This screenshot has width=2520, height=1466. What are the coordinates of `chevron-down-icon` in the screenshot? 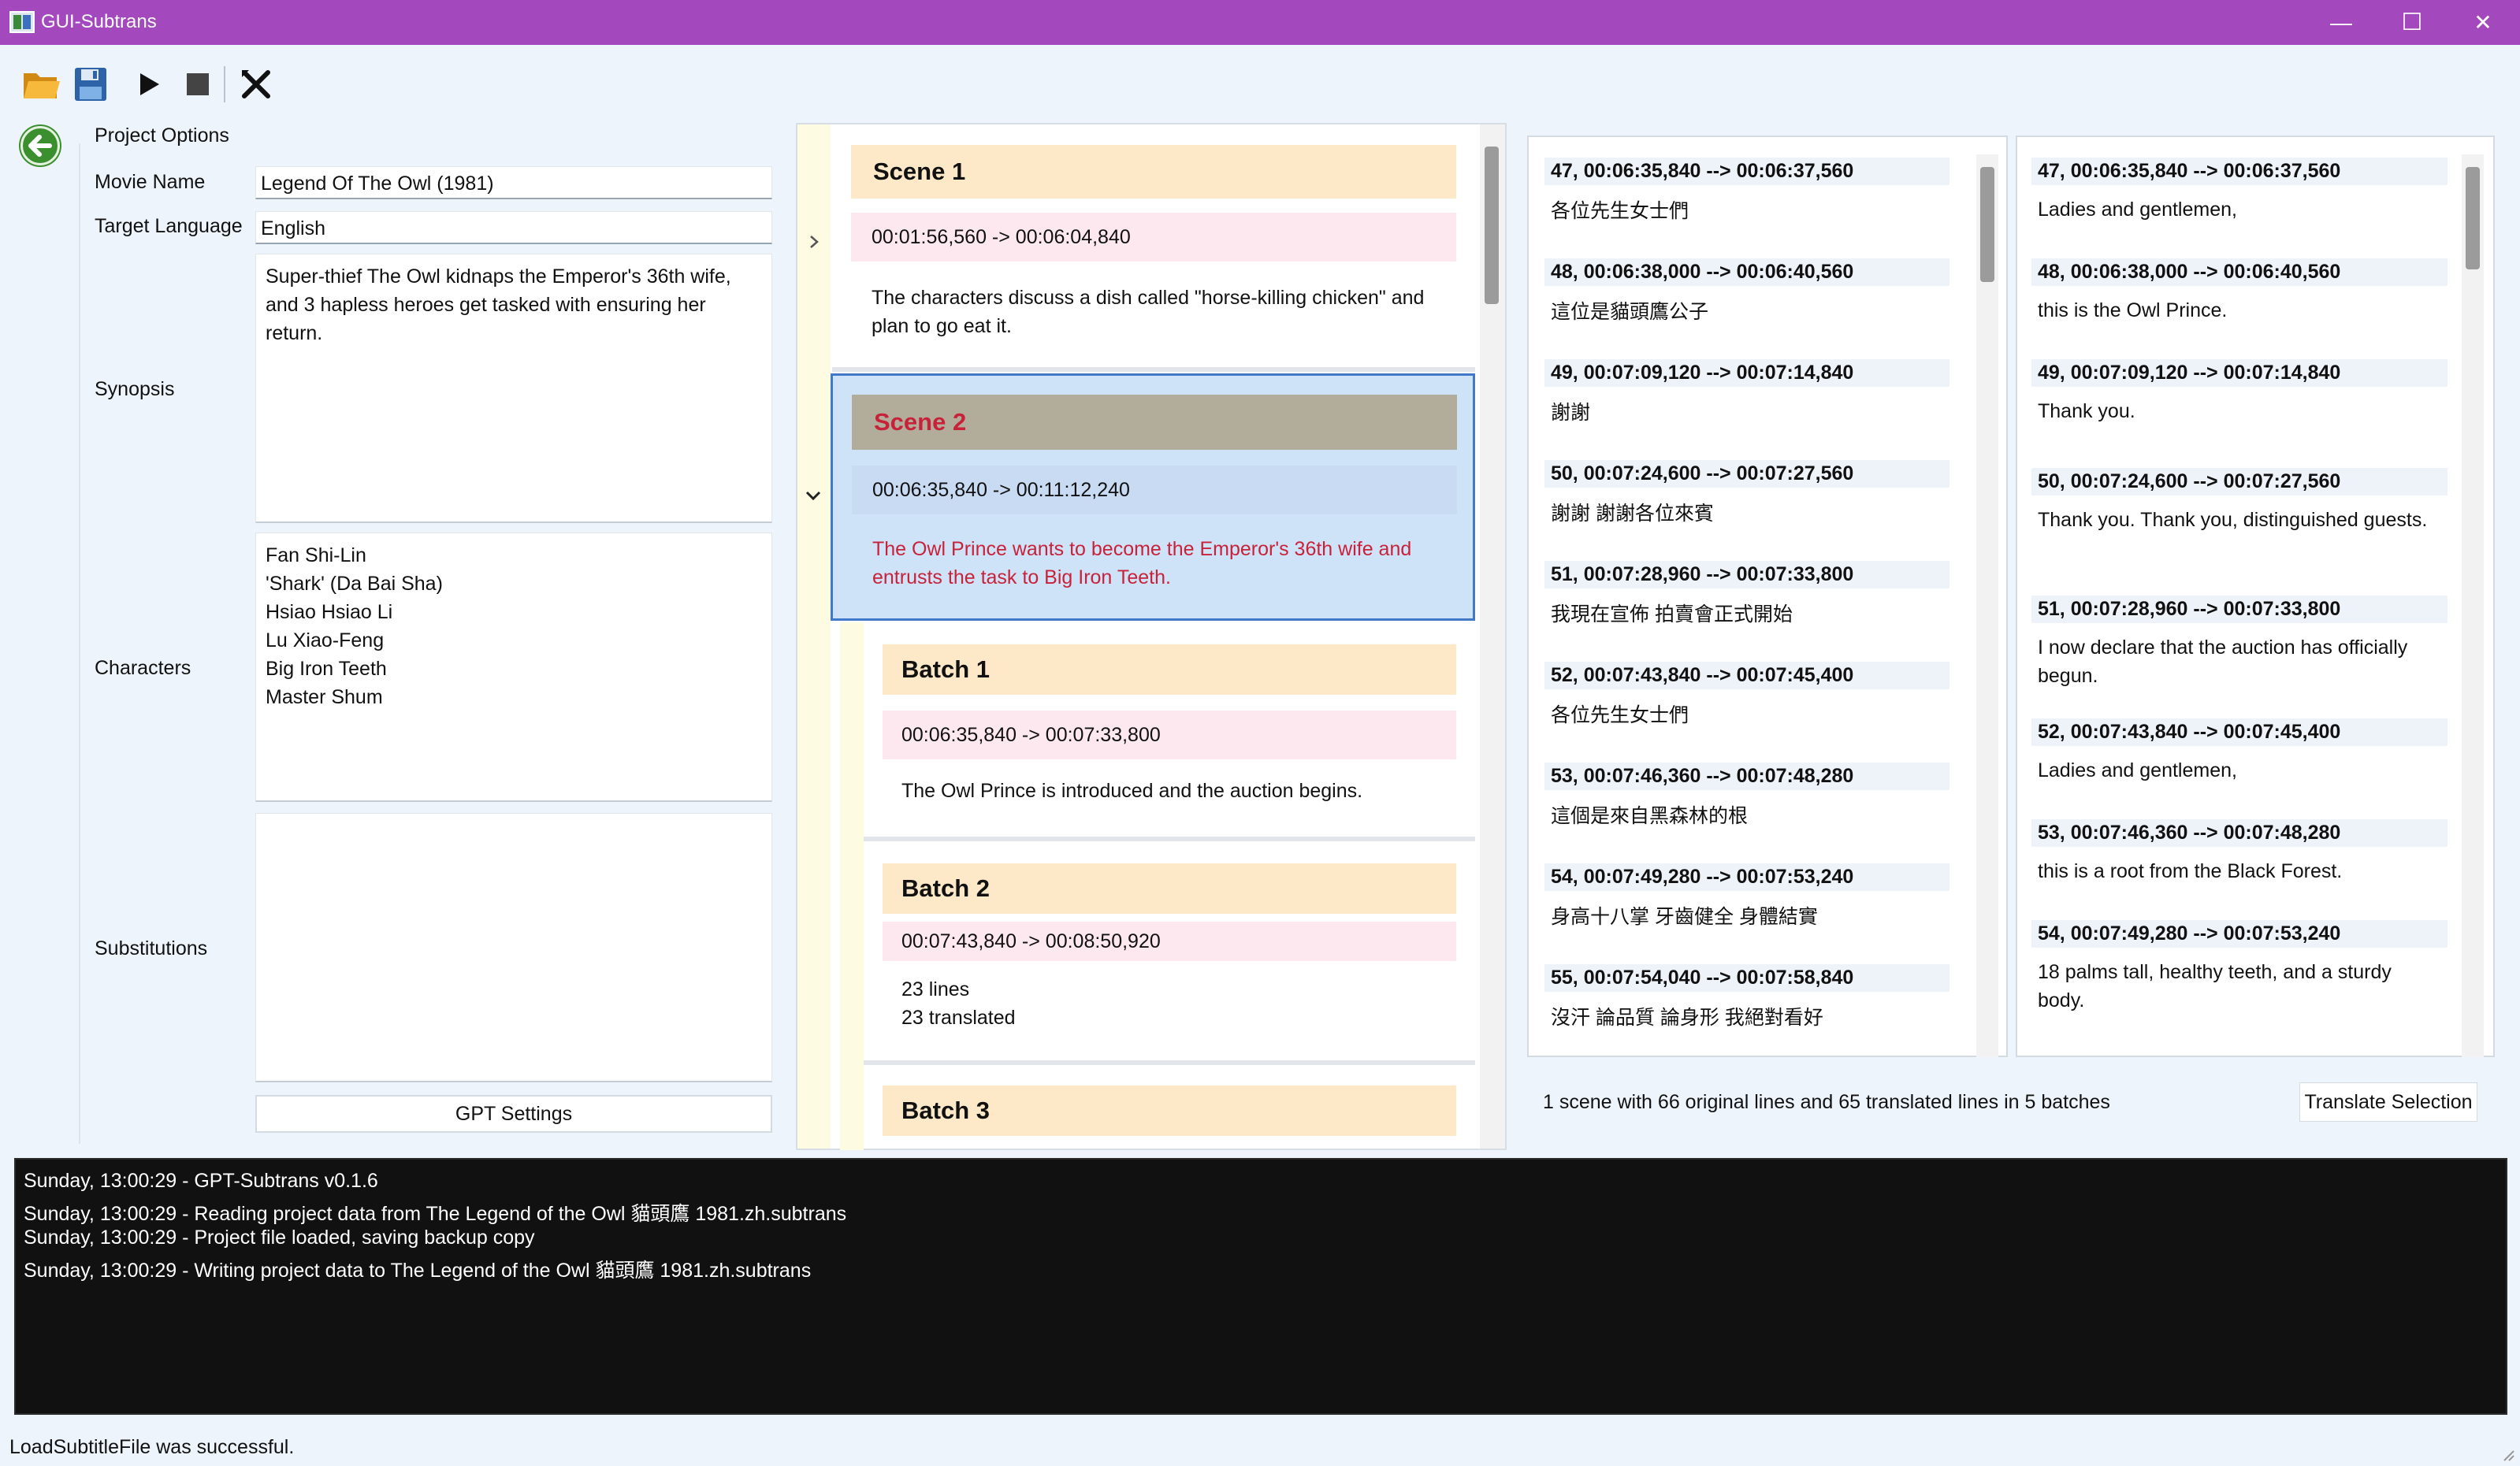 It's located at (813, 496).